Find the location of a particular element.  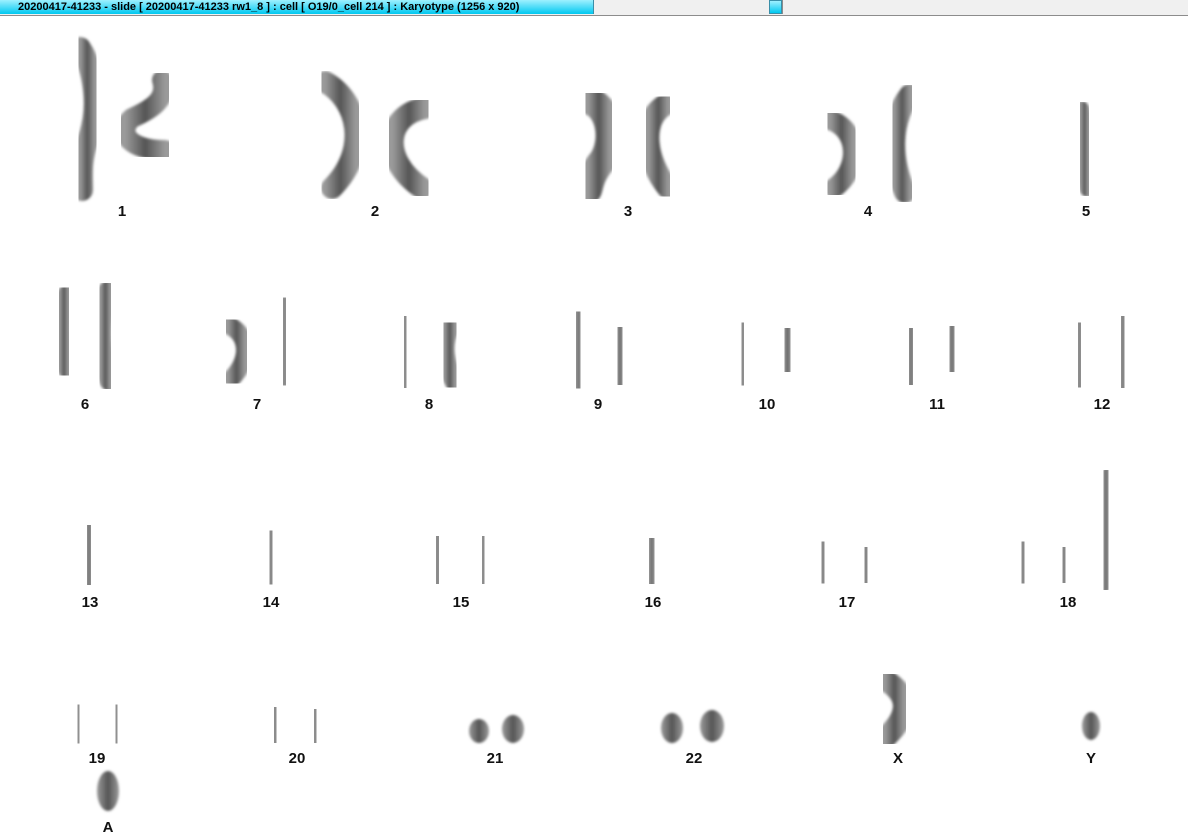

chromosome-pair-14: 14 is located at coordinates (271, 568).